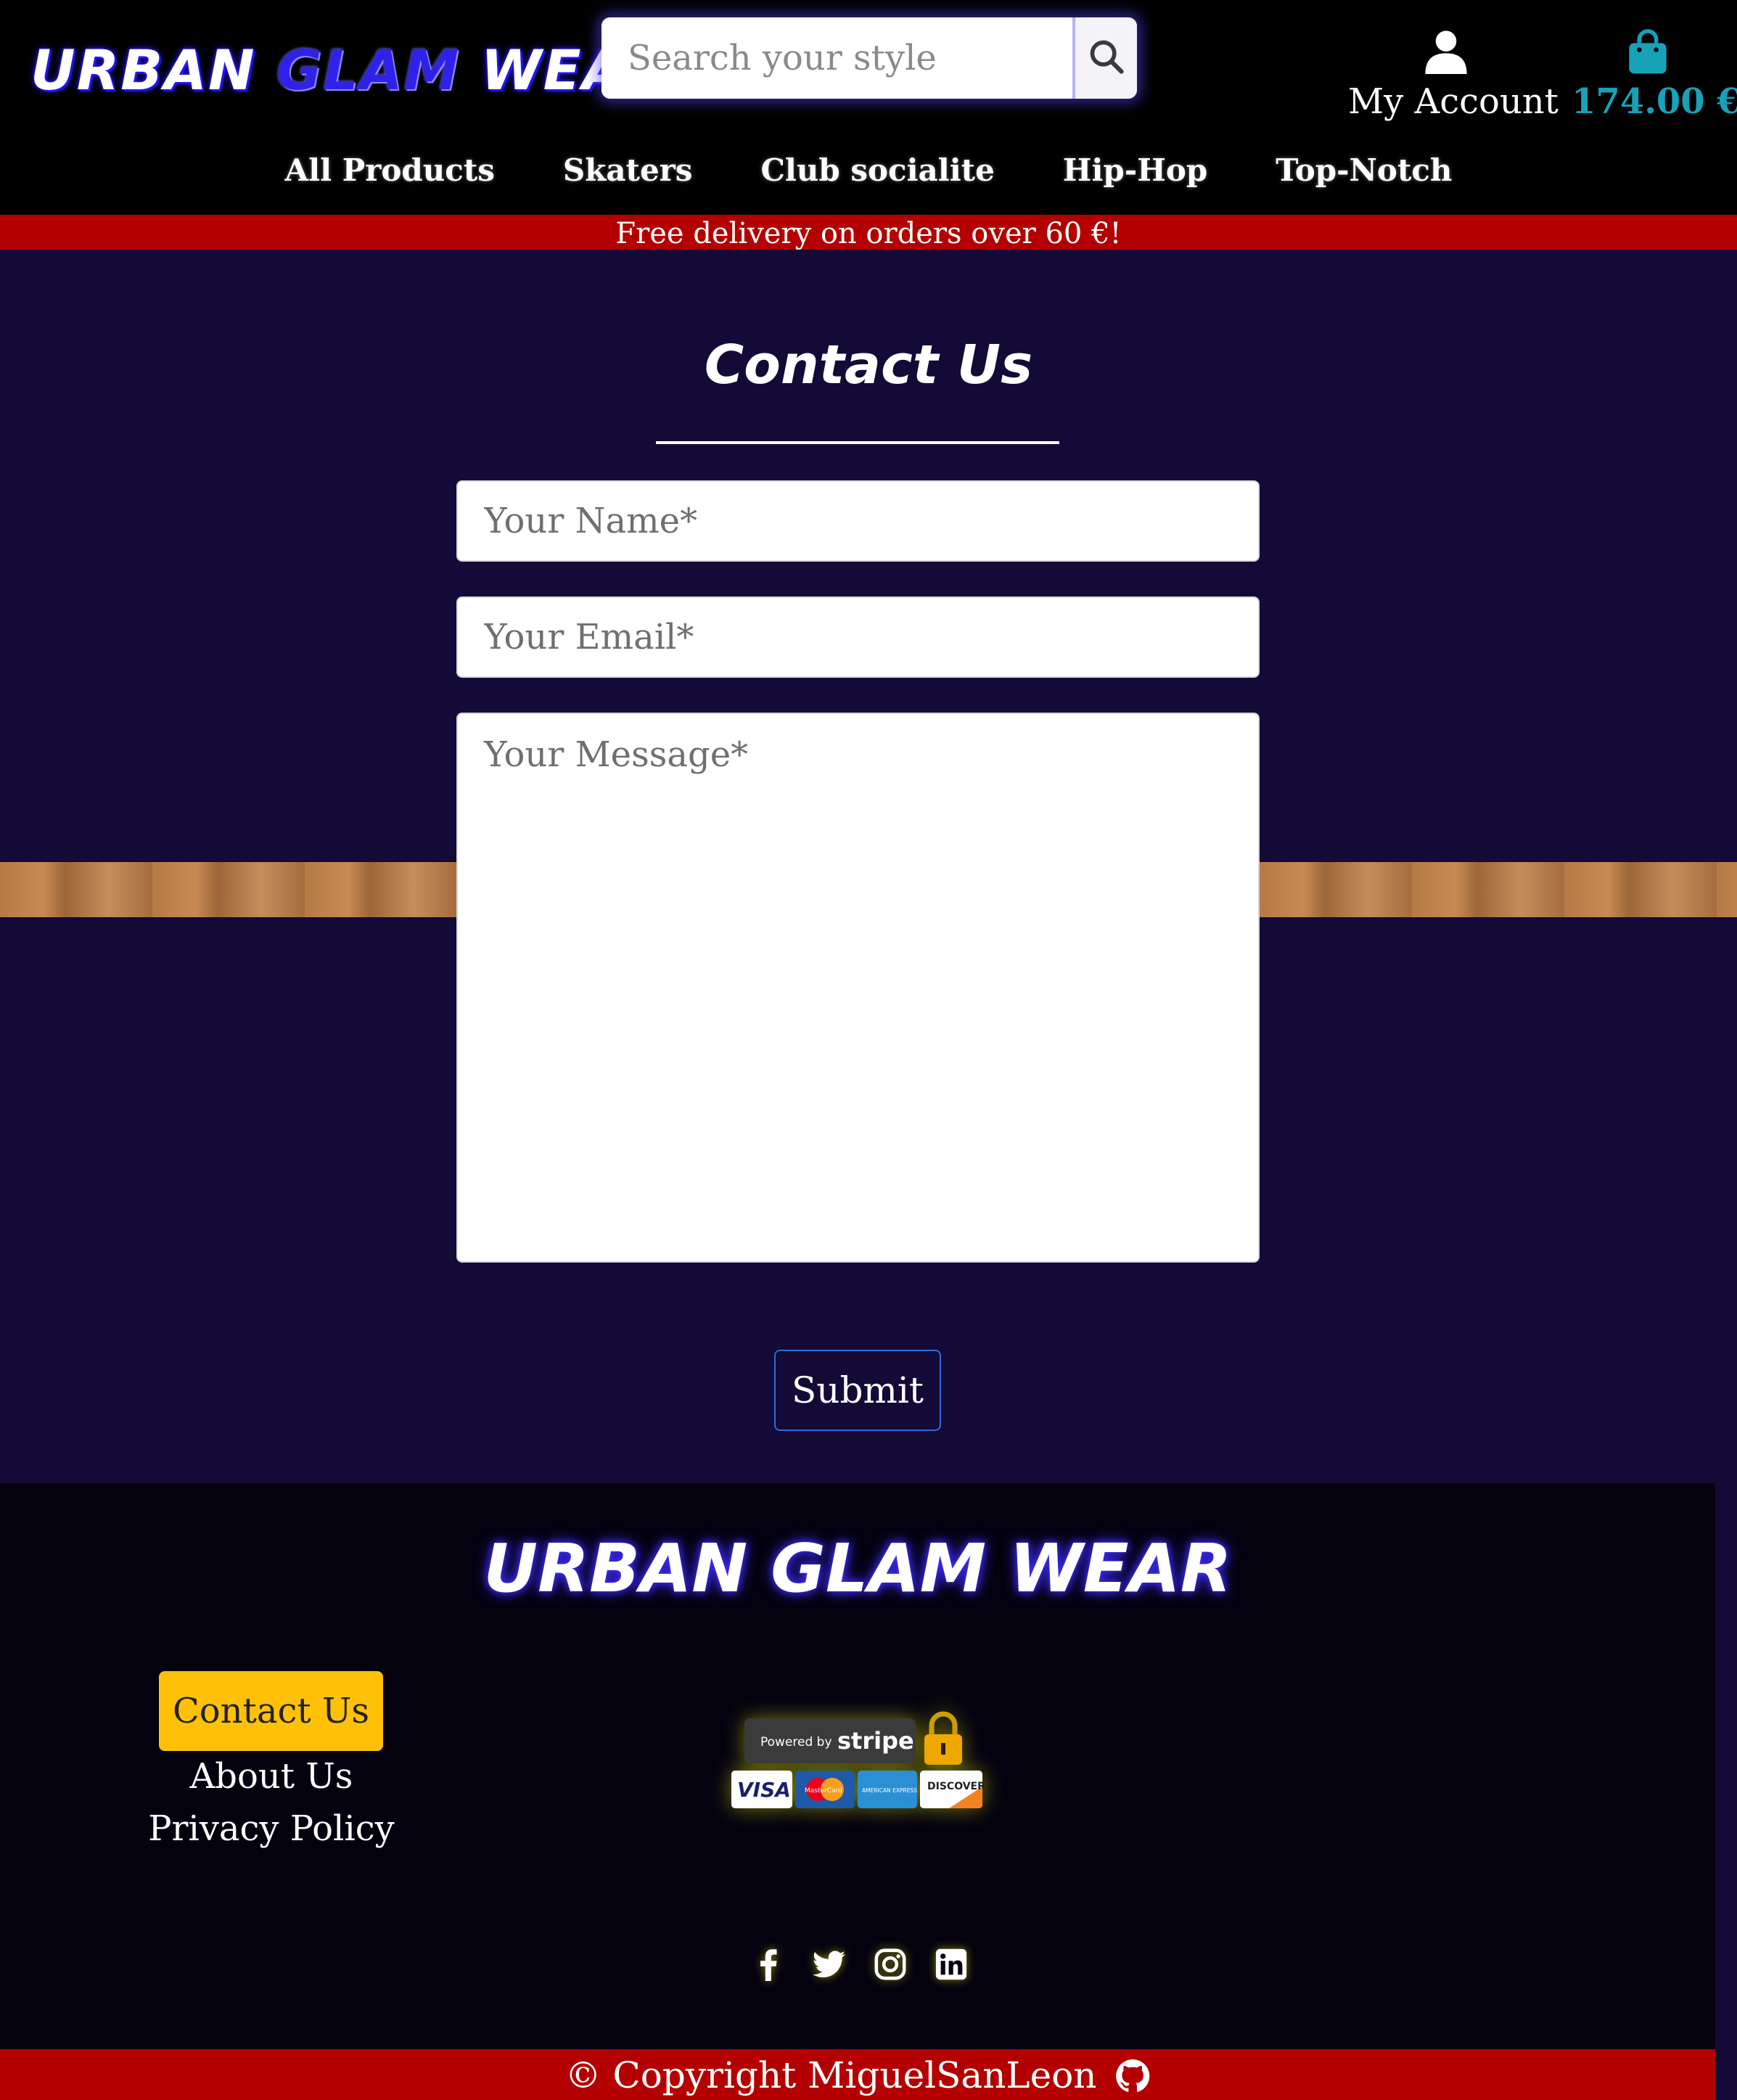 Image resolution: width=1737 pixels, height=2100 pixels. Describe the element at coordinates (890, 1964) in the screenshot. I see `instagram-icon` at that location.